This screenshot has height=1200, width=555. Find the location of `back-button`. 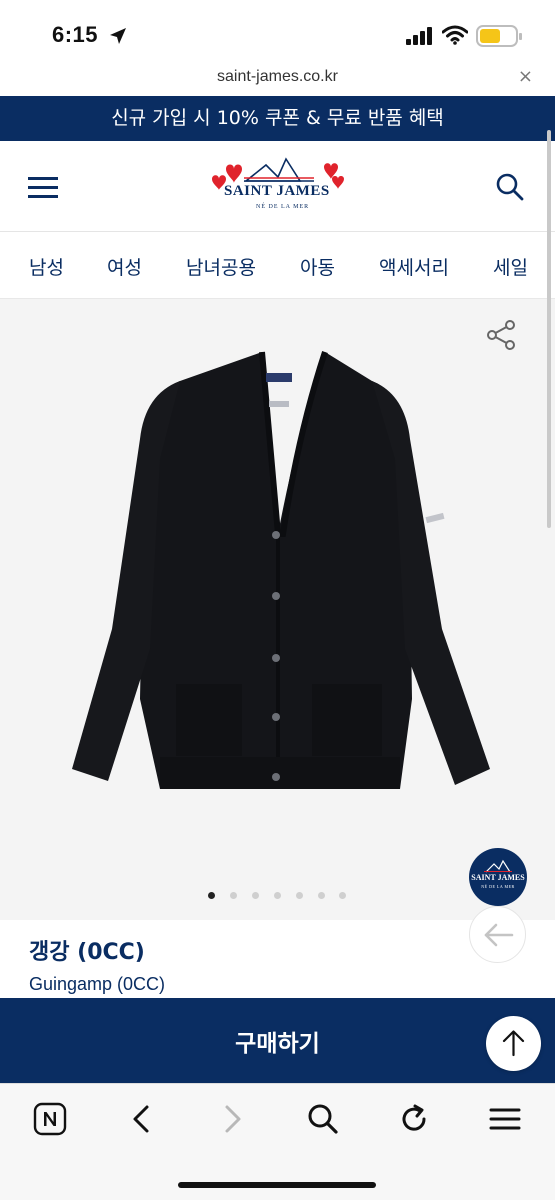

back-button is located at coordinates (497, 934).